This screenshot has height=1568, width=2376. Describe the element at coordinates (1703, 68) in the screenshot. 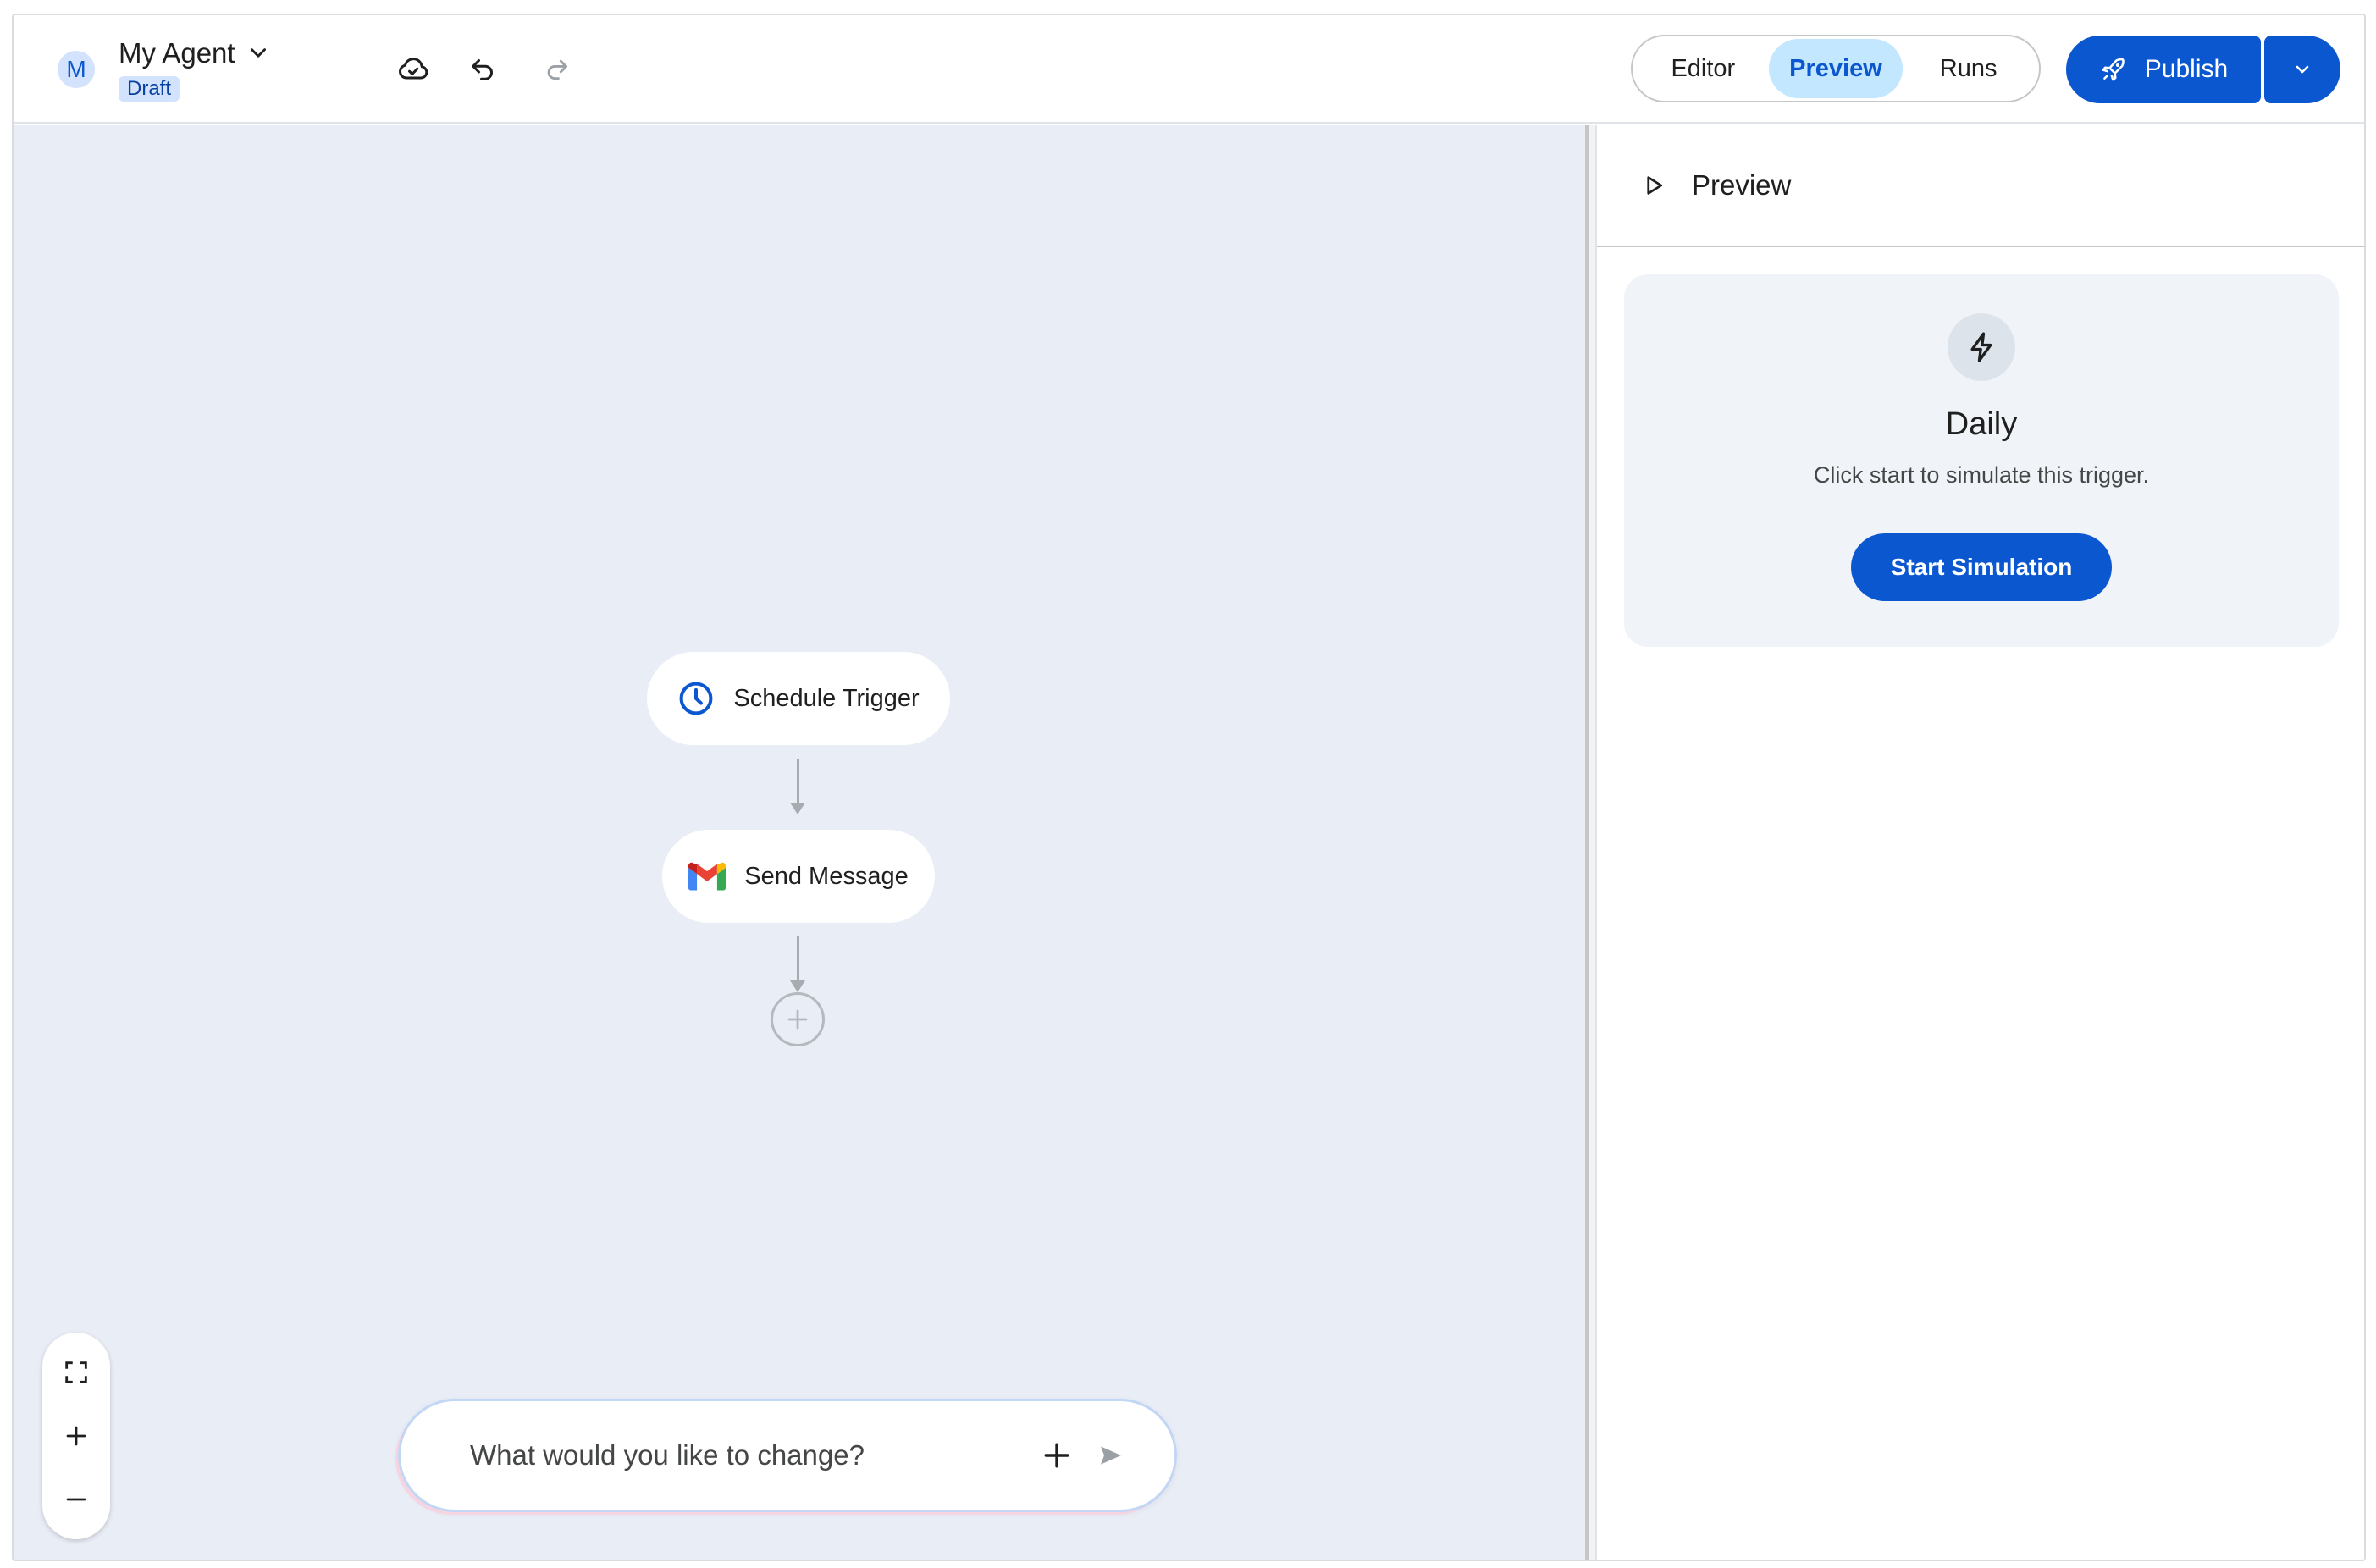

I see `tab-editor: Editor` at that location.